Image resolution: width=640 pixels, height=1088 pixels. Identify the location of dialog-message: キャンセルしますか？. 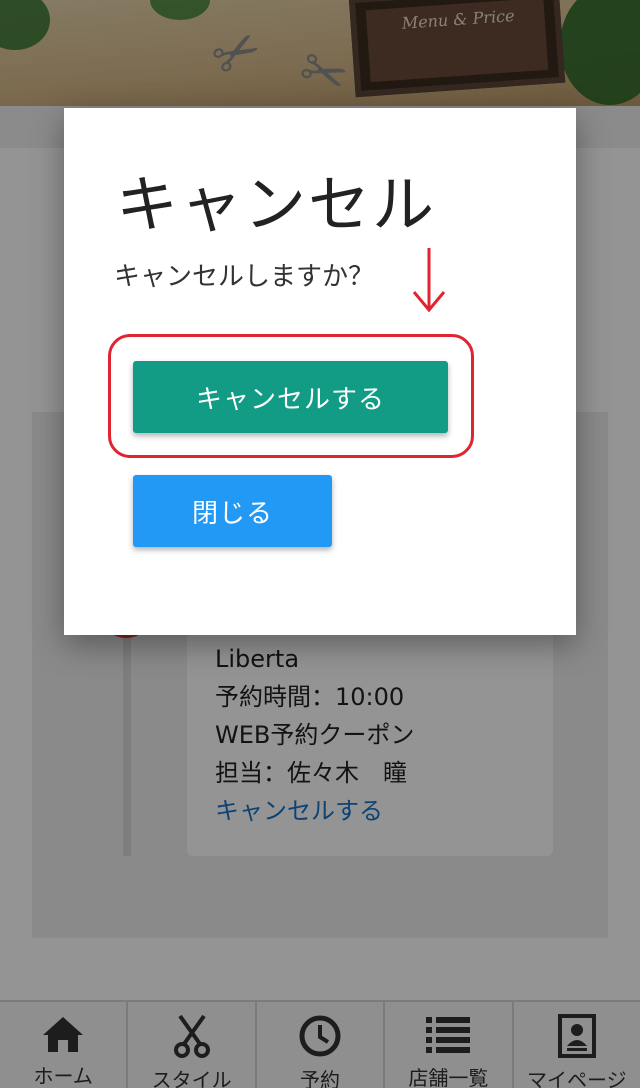
(244, 277).